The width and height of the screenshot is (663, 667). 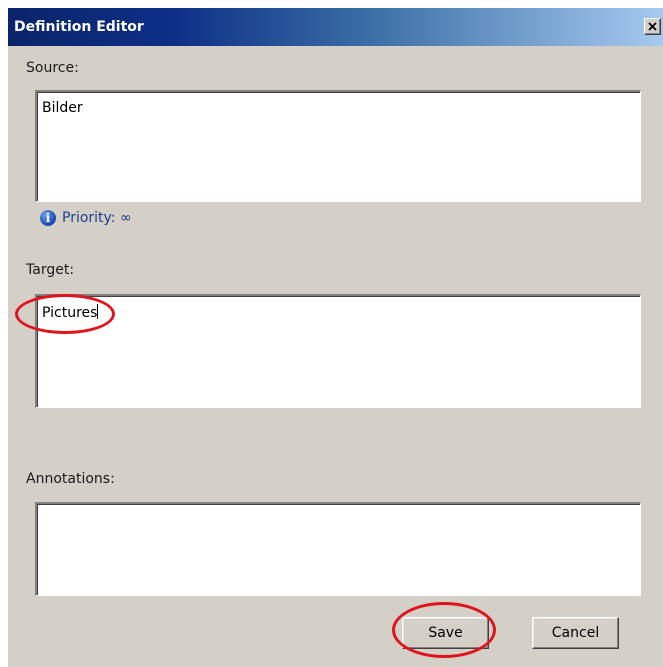 What do you see at coordinates (79, 27) in the screenshot?
I see `dialog-title: Definition Editor` at bounding box center [79, 27].